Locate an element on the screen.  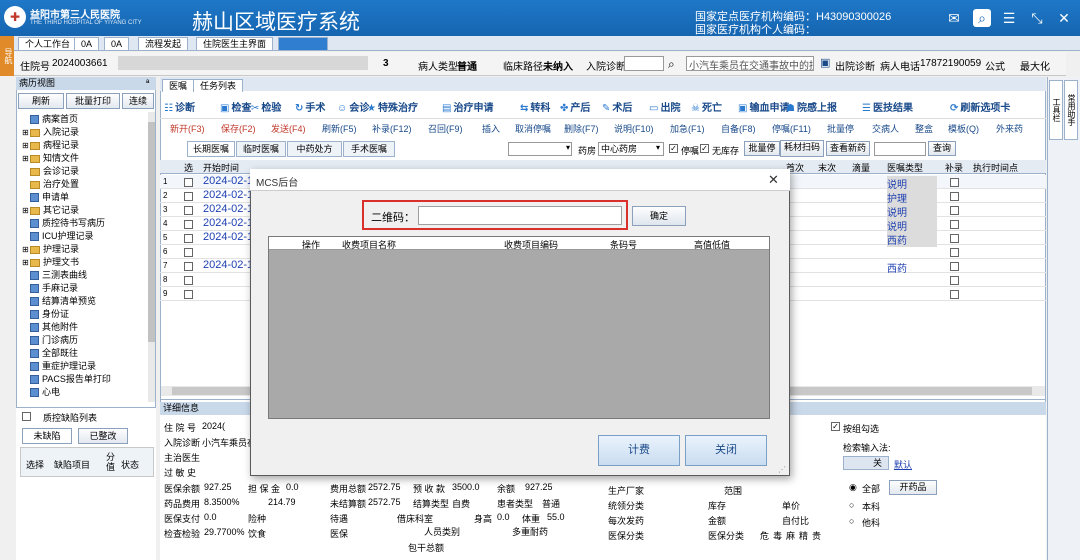
assistant-side-tab: 常用助手 is located at coordinates (1071, 110).